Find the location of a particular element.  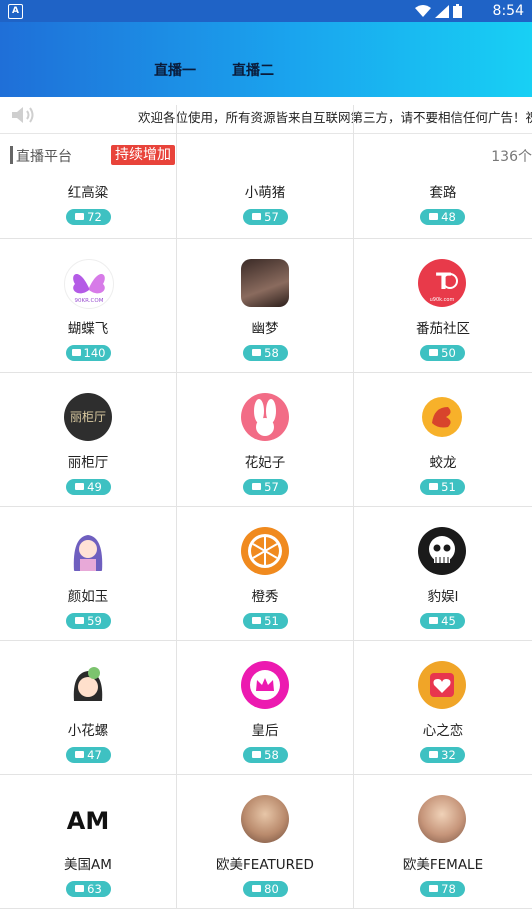

platform-card: 套路 48 is located at coordinates (443, 172).